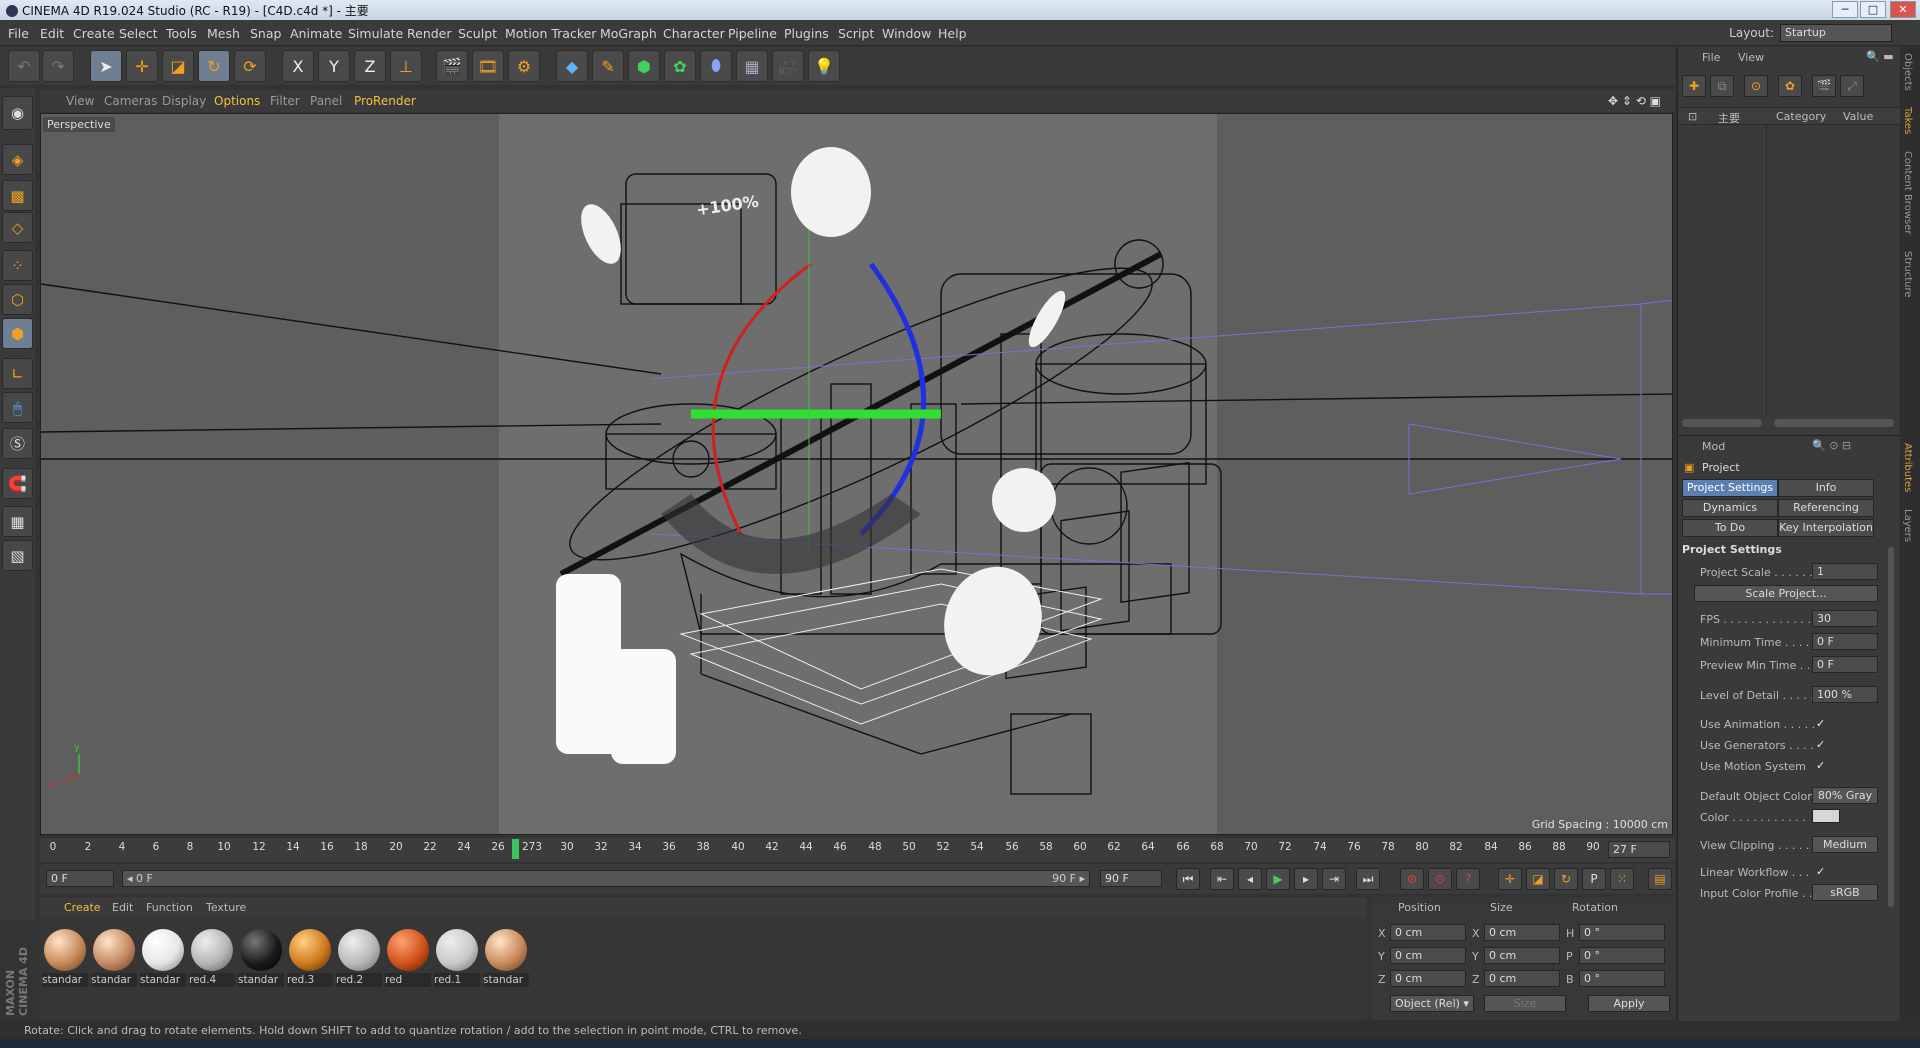 This screenshot has width=1920, height=1048. I want to click on size-z-field: 0 cm, so click(1522, 978).